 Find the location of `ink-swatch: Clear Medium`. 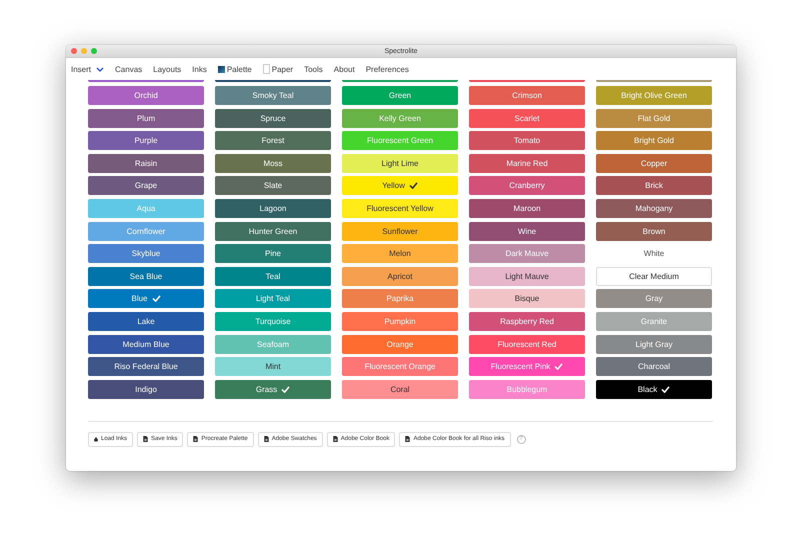

ink-swatch: Clear Medium is located at coordinates (654, 276).